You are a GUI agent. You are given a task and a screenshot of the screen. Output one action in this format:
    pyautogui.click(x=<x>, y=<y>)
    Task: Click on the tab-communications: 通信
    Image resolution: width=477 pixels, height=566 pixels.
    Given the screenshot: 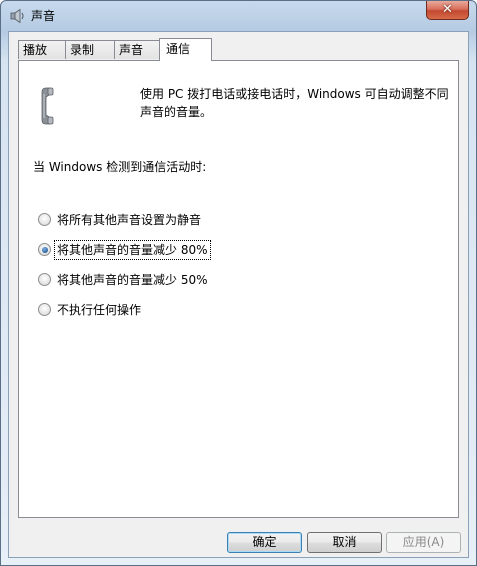 What is the action you would take?
    pyautogui.click(x=185, y=49)
    